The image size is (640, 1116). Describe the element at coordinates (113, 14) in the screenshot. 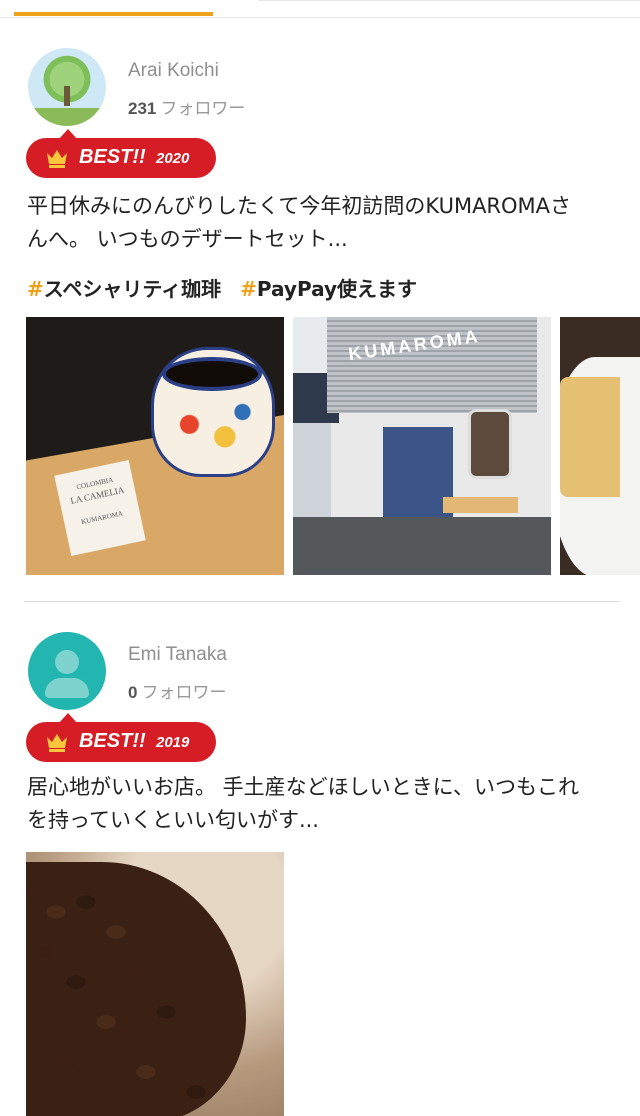

I see `active-tab-indicator` at that location.